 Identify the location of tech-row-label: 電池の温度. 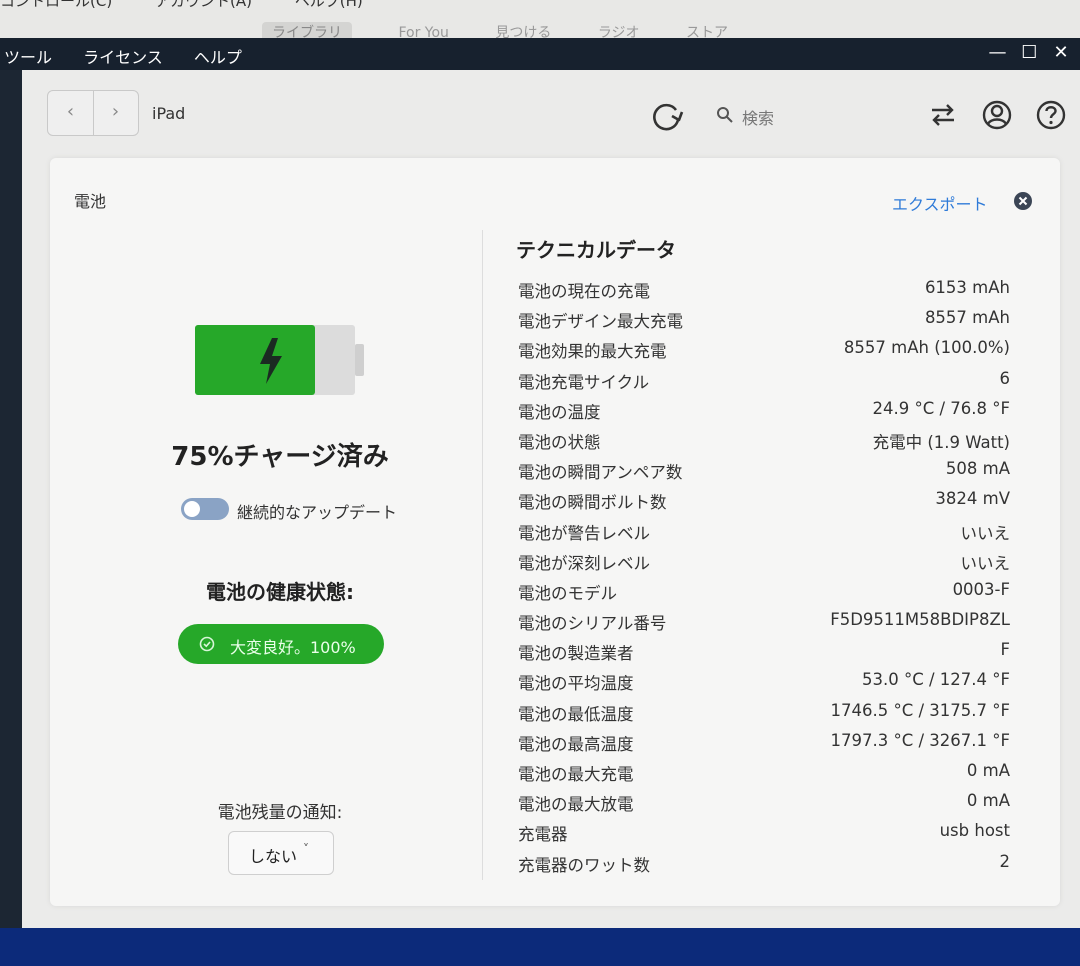
(559, 412).